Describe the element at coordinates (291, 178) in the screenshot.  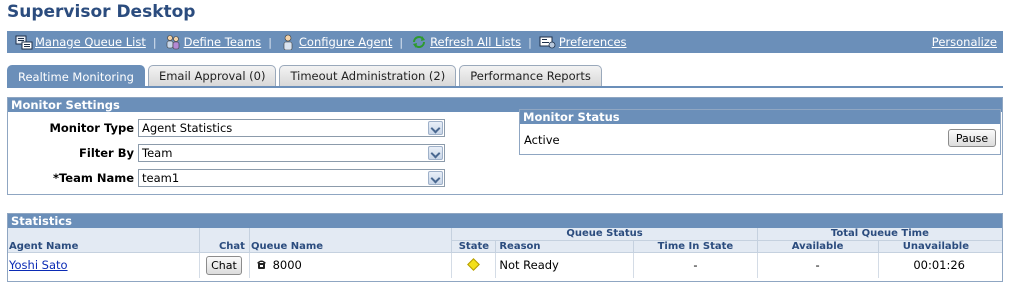
I see `team-name-select: team1` at that location.